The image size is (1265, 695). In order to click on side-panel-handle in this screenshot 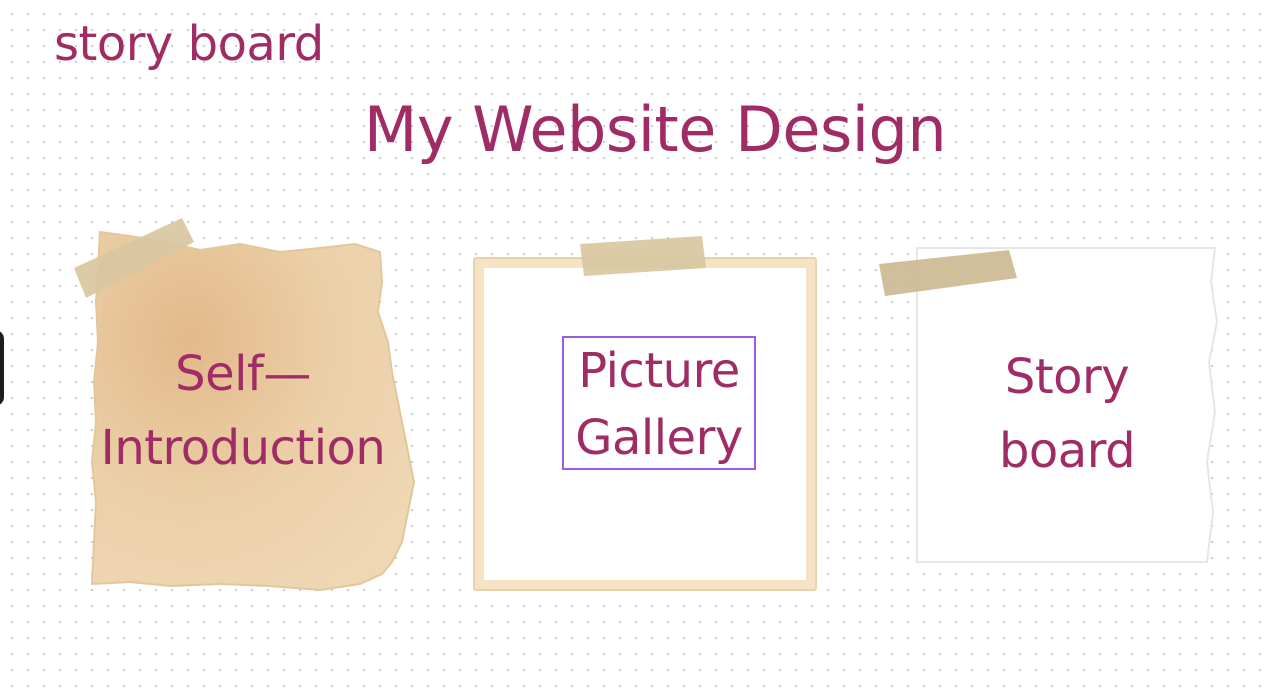, I will do `click(2, 368)`.